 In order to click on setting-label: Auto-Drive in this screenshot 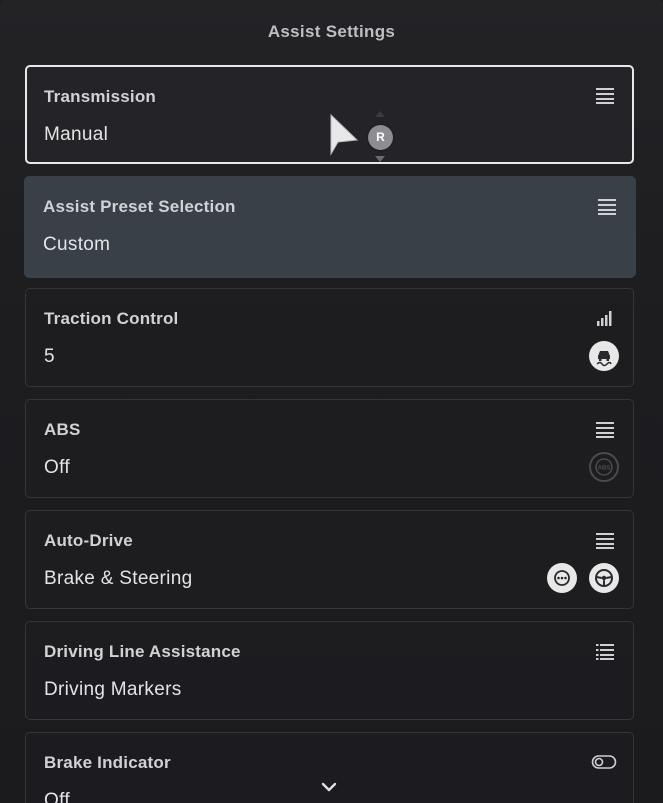, I will do `click(88, 540)`.